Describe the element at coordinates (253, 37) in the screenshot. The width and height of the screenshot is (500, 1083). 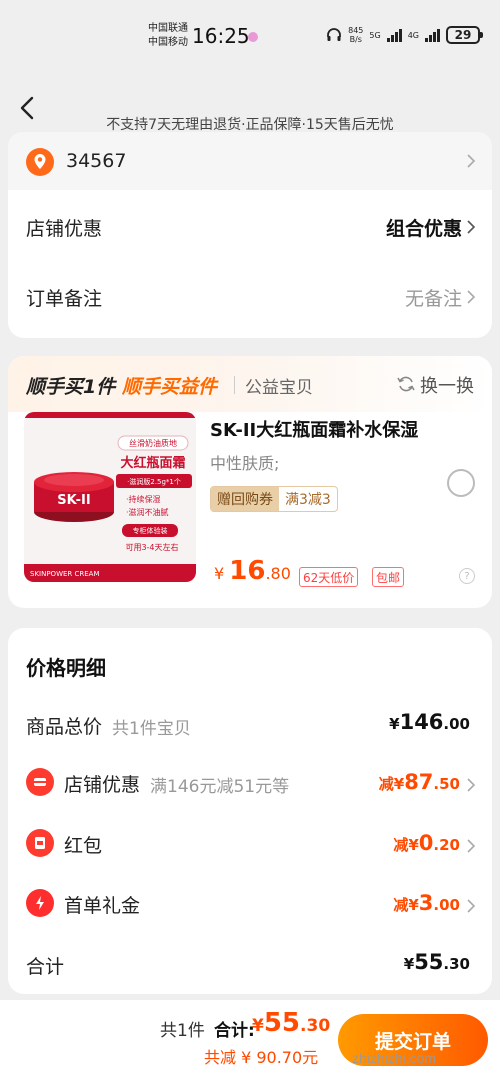
I see `notification-dot-icon` at that location.